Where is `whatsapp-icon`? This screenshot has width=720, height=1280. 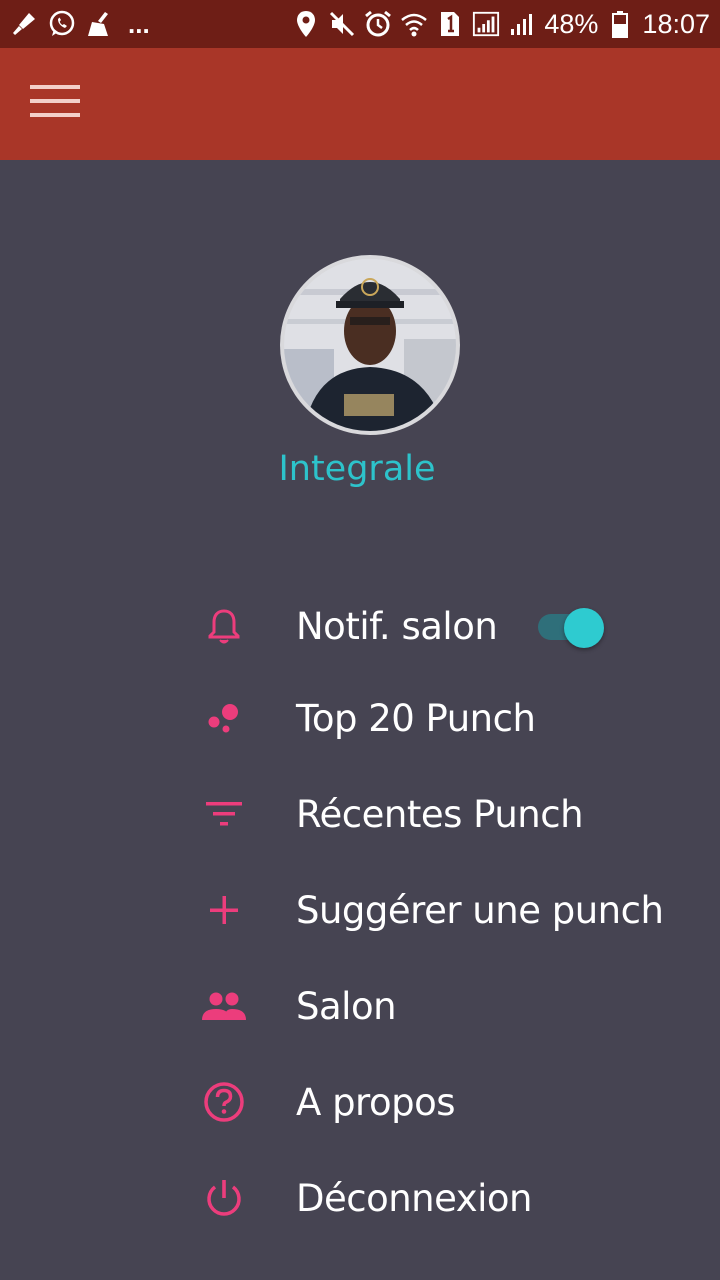 whatsapp-icon is located at coordinates (62, 24).